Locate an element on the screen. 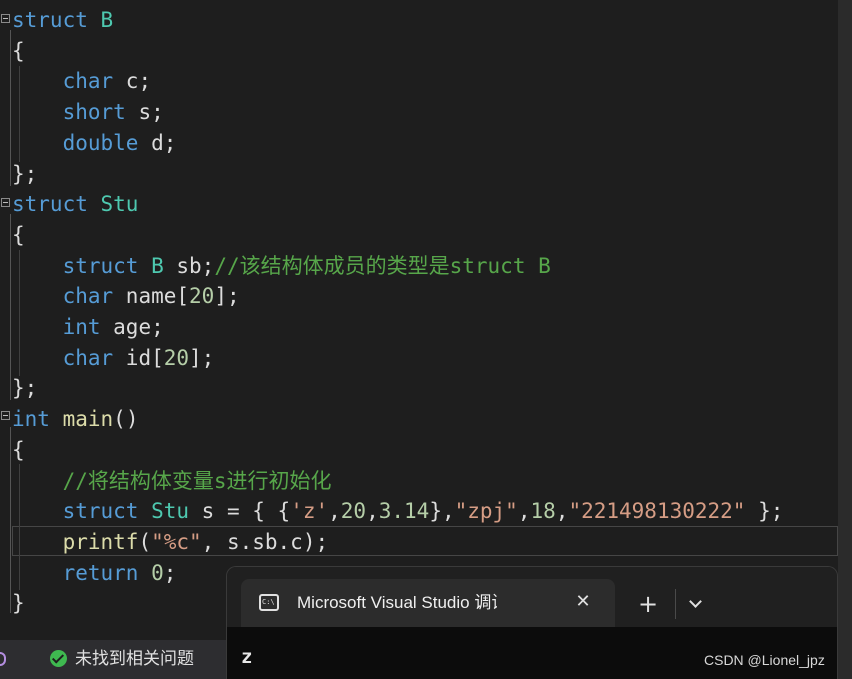  code-token: double is located at coordinates (100, 142).